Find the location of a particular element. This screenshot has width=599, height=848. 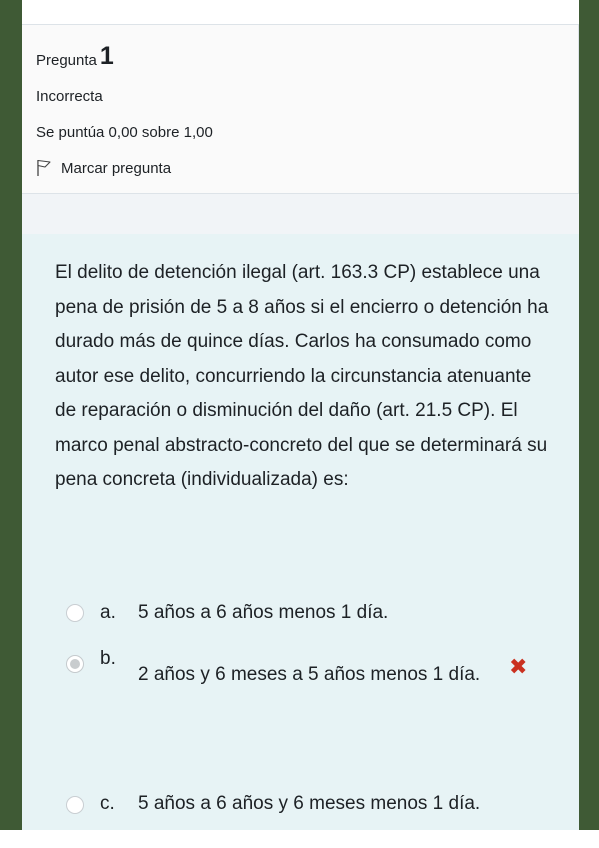

question-title: Pregunta 1 is located at coordinates (307, 54).